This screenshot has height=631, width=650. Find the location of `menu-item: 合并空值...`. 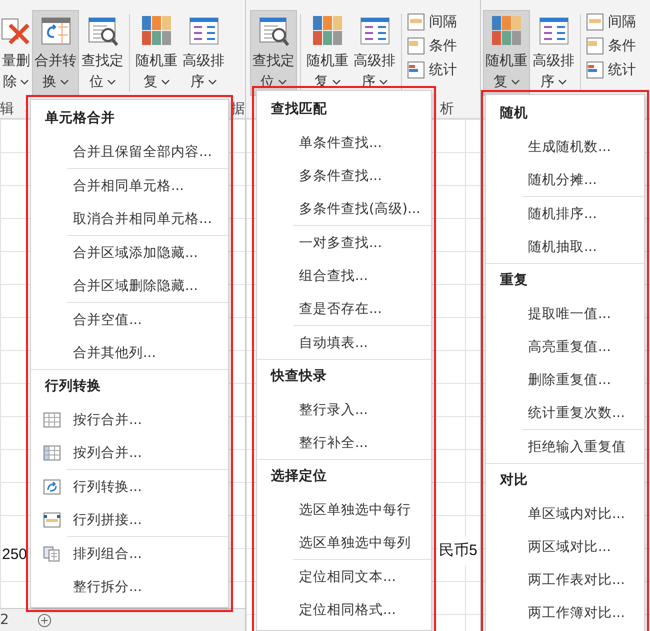

menu-item: 合并空值... is located at coordinates (129, 319).